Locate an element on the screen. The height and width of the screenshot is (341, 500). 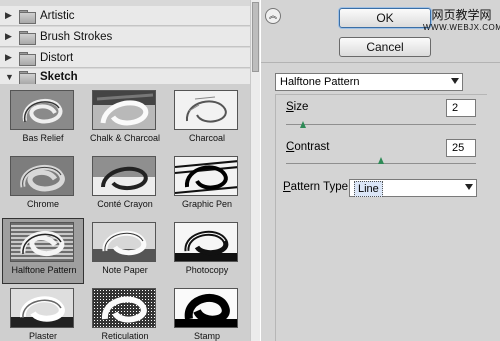
thumbnail-label: Photocopy is located at coordinates (207, 270).